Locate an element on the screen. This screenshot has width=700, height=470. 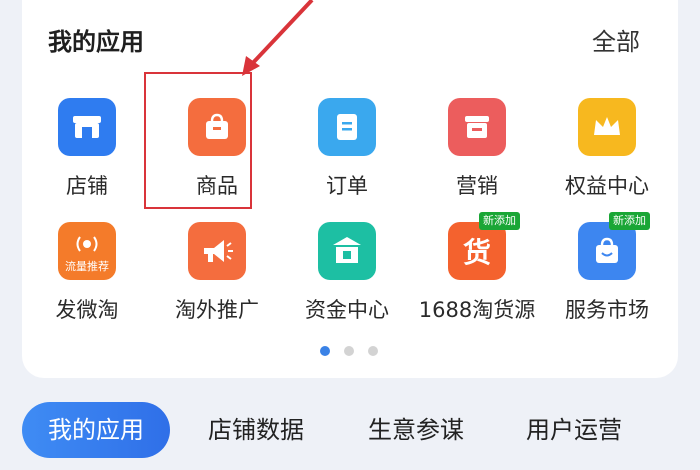
app-service-market: 新添加 服务市场 is located at coordinates (607, 277).